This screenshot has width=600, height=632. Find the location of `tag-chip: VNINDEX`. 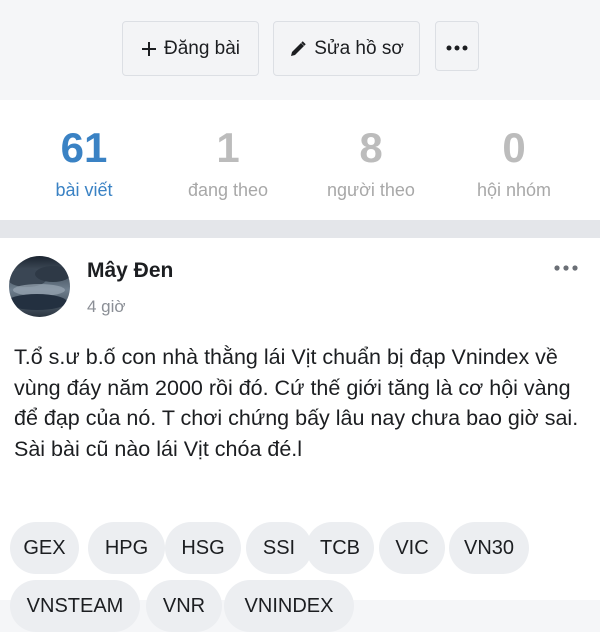

tag-chip: VNINDEX is located at coordinates (289, 606).